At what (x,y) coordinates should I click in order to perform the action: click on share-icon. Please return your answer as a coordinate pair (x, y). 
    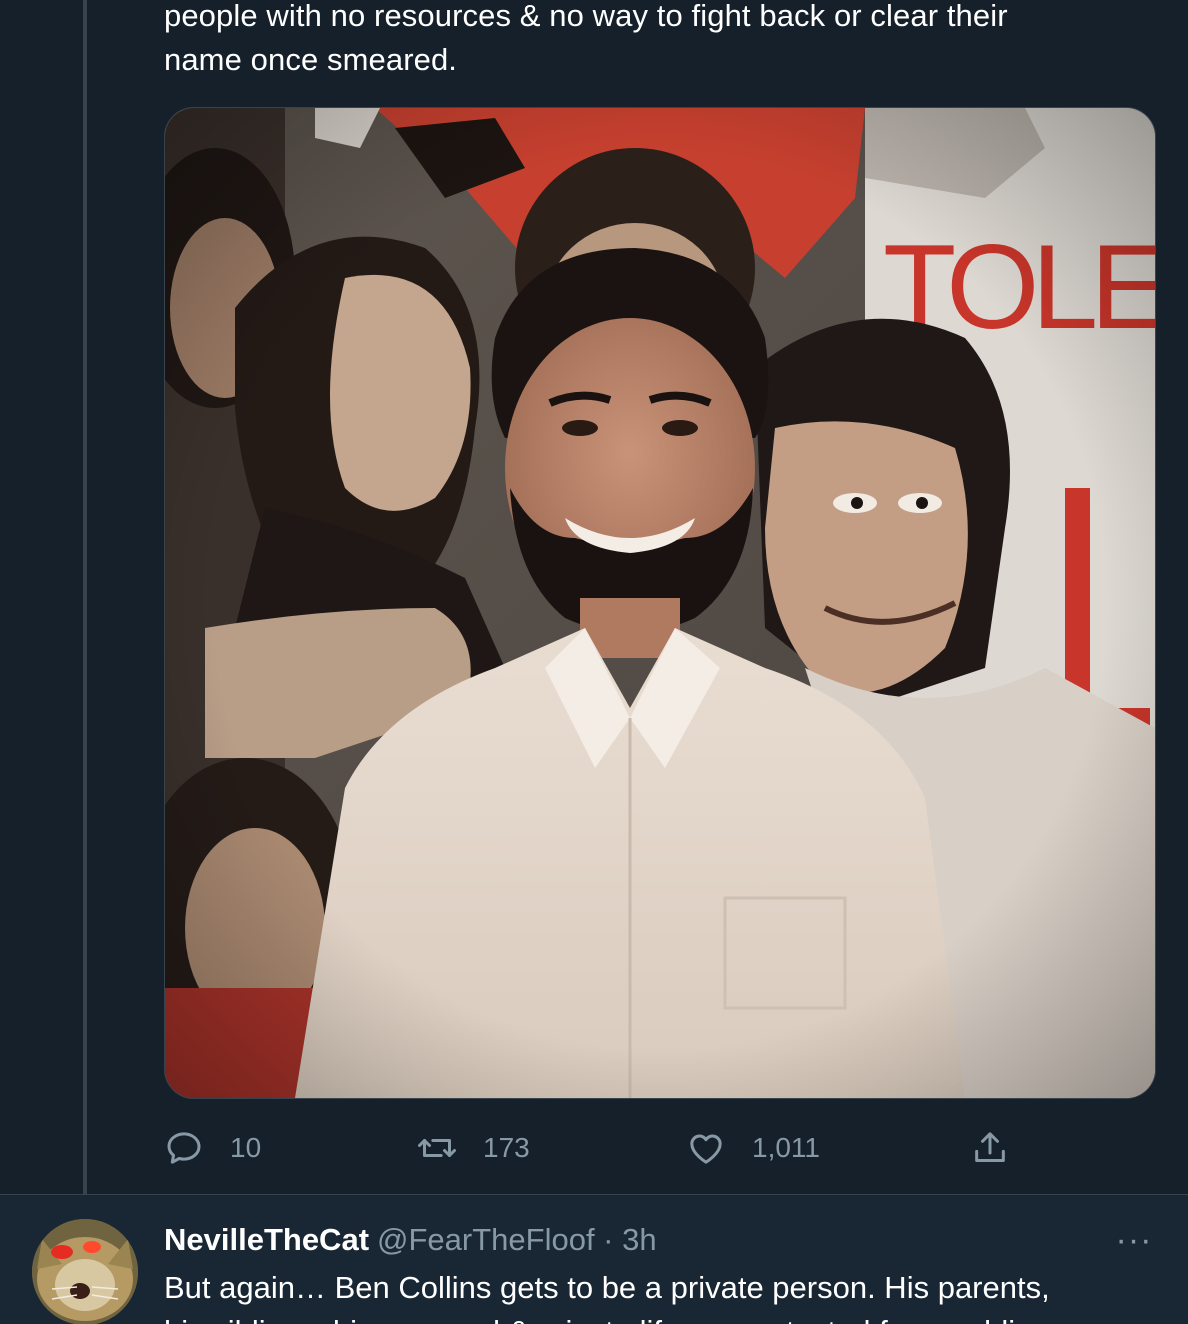
    Looking at the image, I should click on (990, 1147).